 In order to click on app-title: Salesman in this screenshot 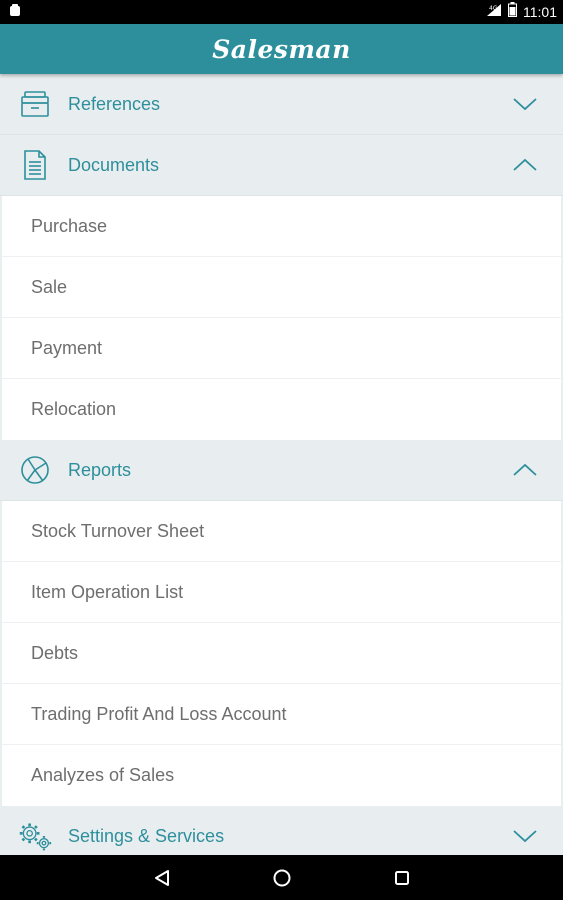, I will do `click(281, 49)`.